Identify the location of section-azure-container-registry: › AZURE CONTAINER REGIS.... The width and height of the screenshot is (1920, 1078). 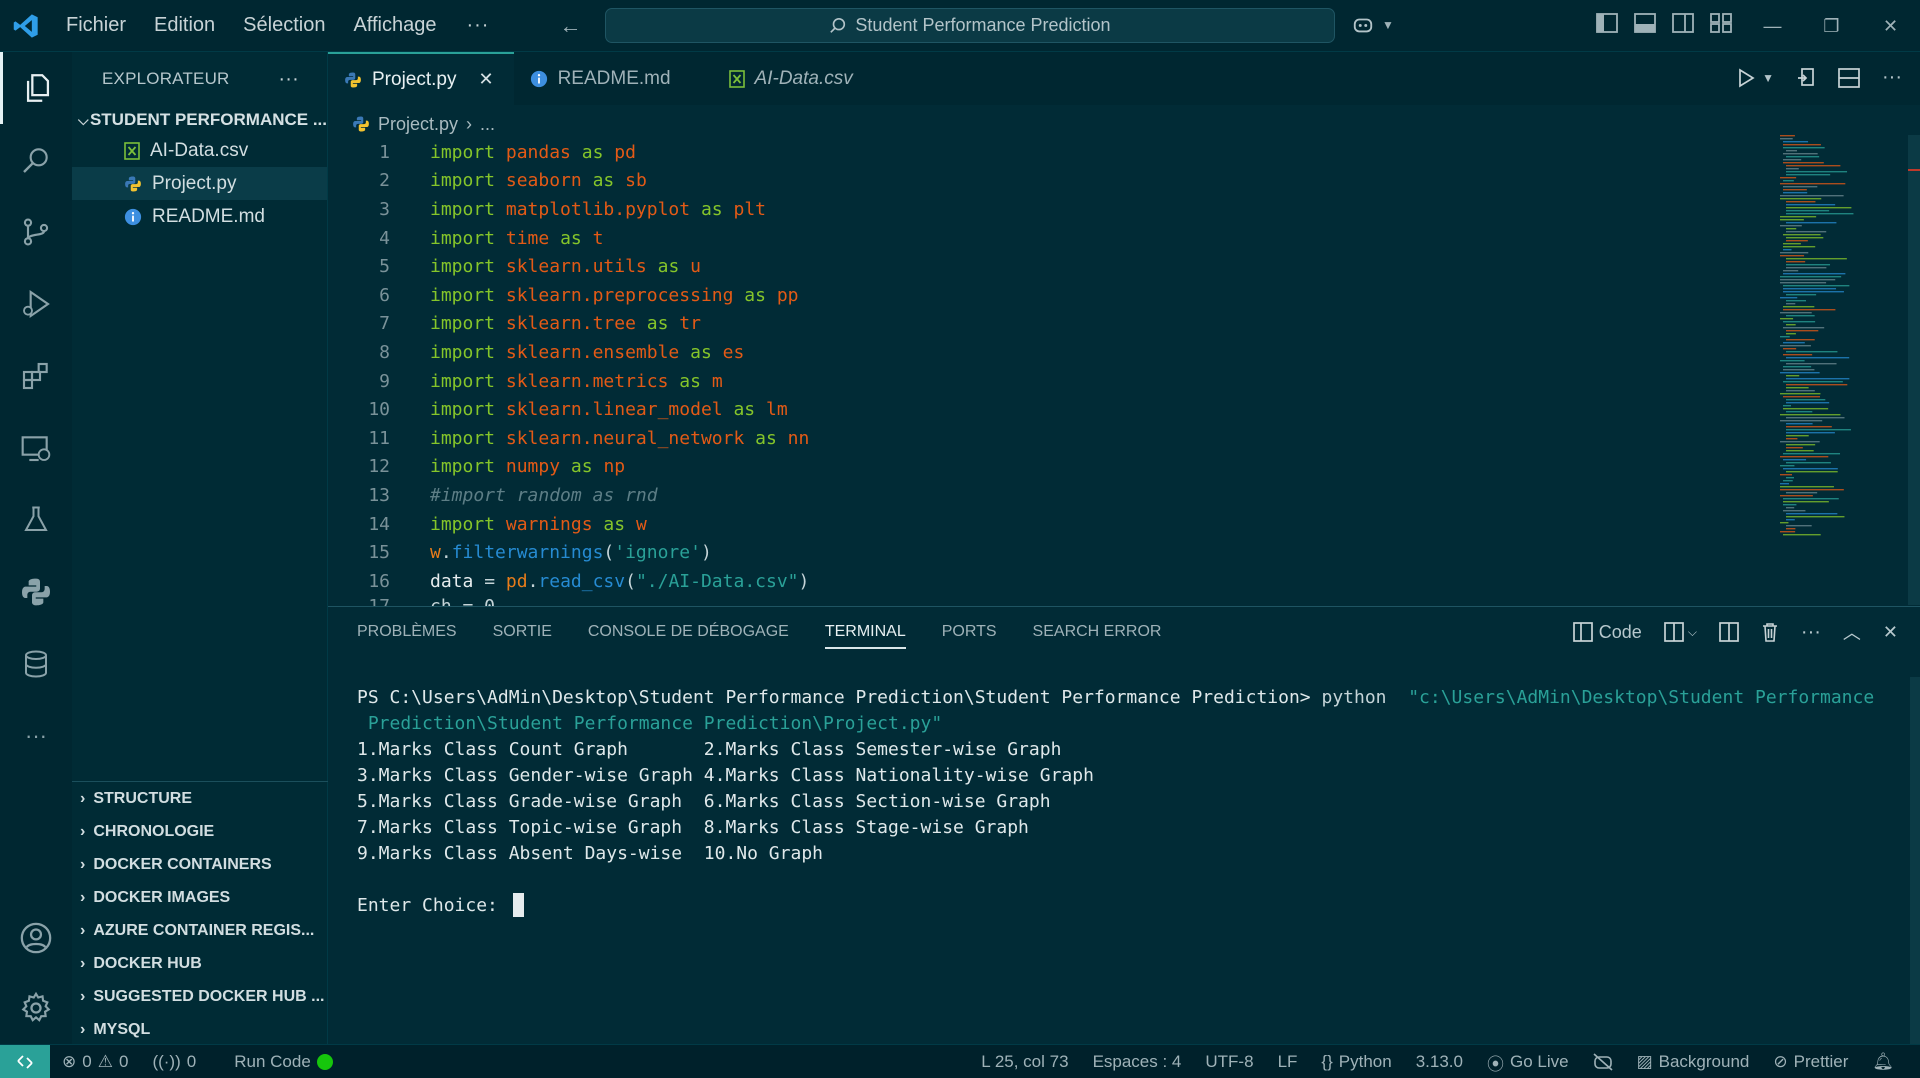
(200, 930).